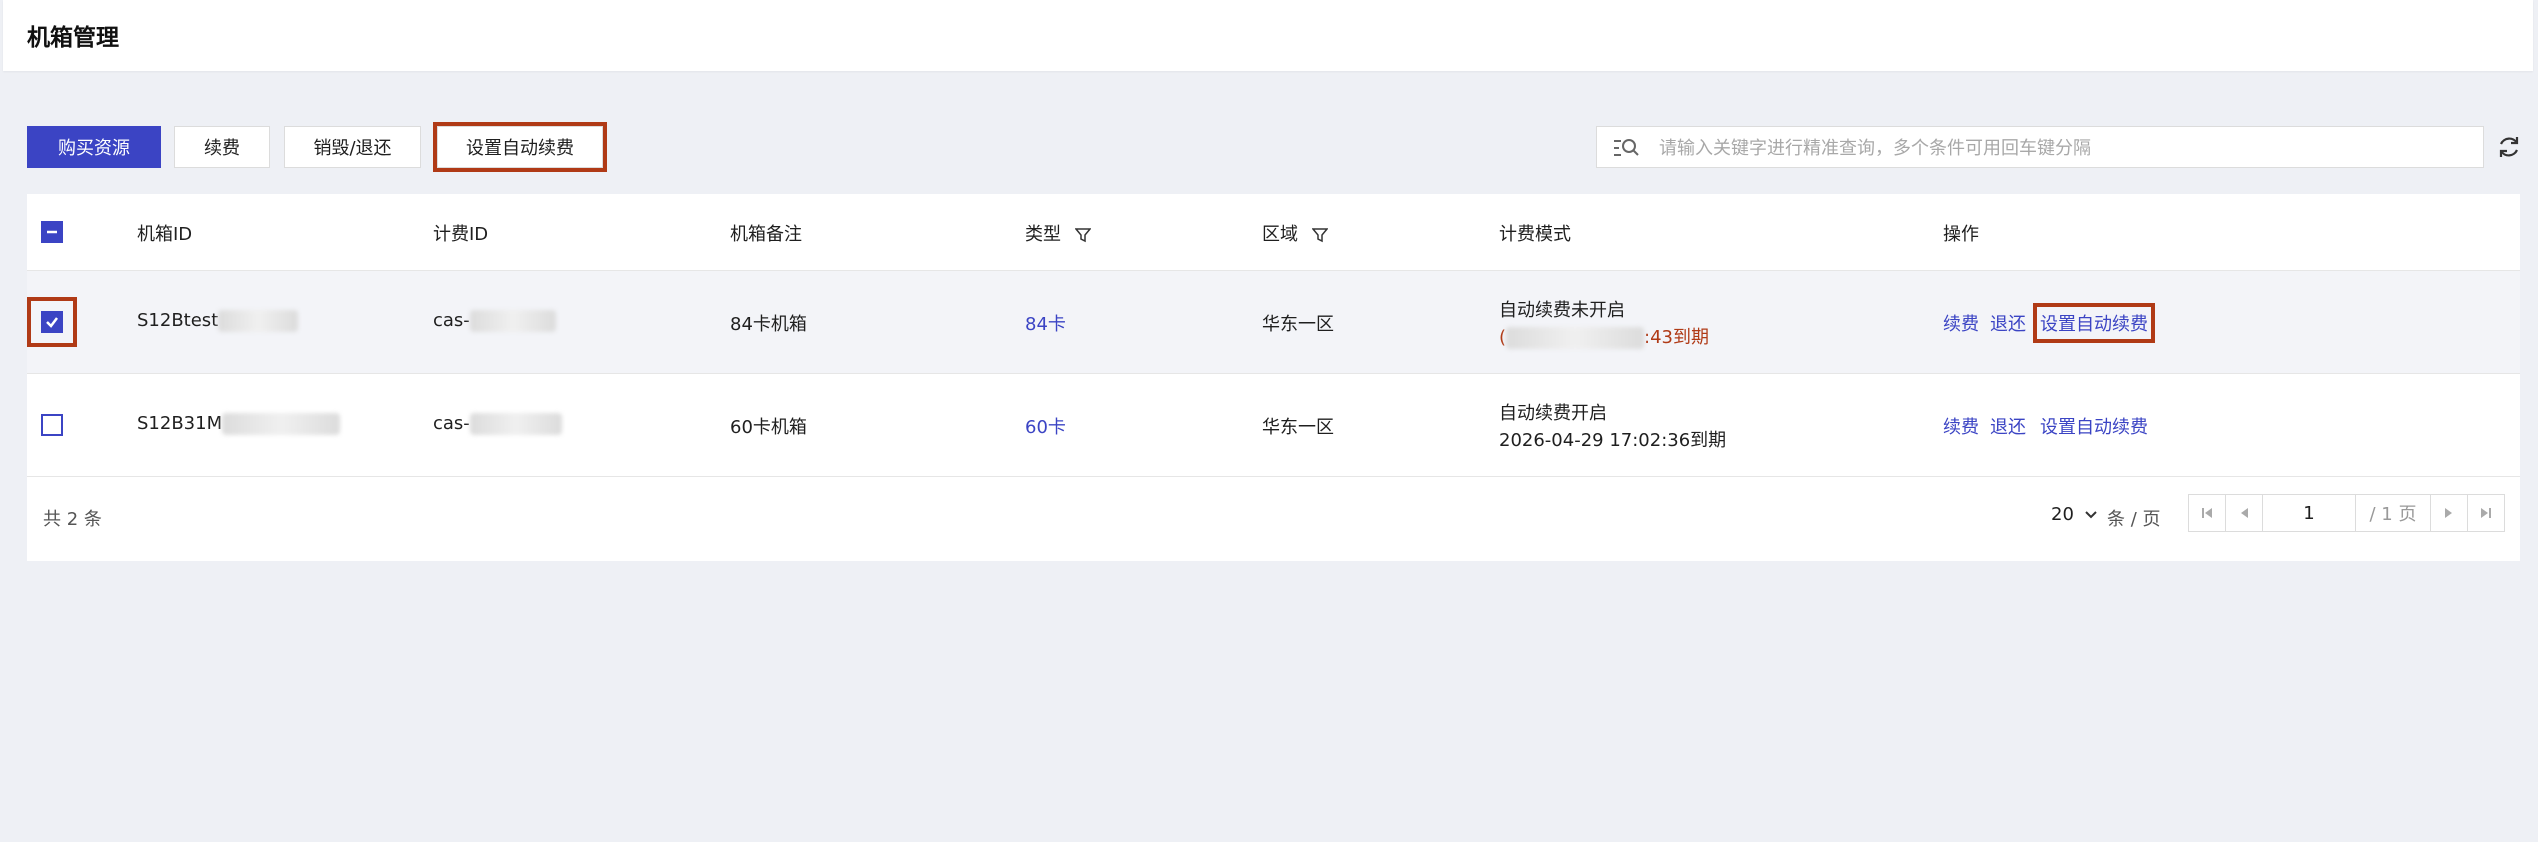 The image size is (2538, 842). I want to click on expire-prefix: (, so click(1503, 337).